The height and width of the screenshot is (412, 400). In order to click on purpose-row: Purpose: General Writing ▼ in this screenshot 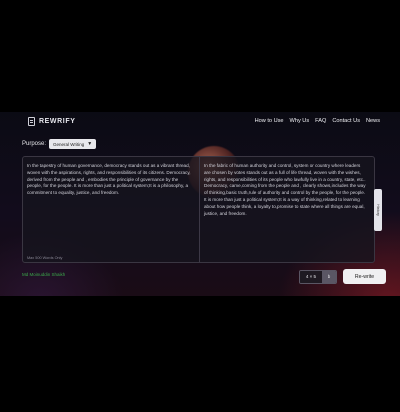, I will do `click(59, 144)`.